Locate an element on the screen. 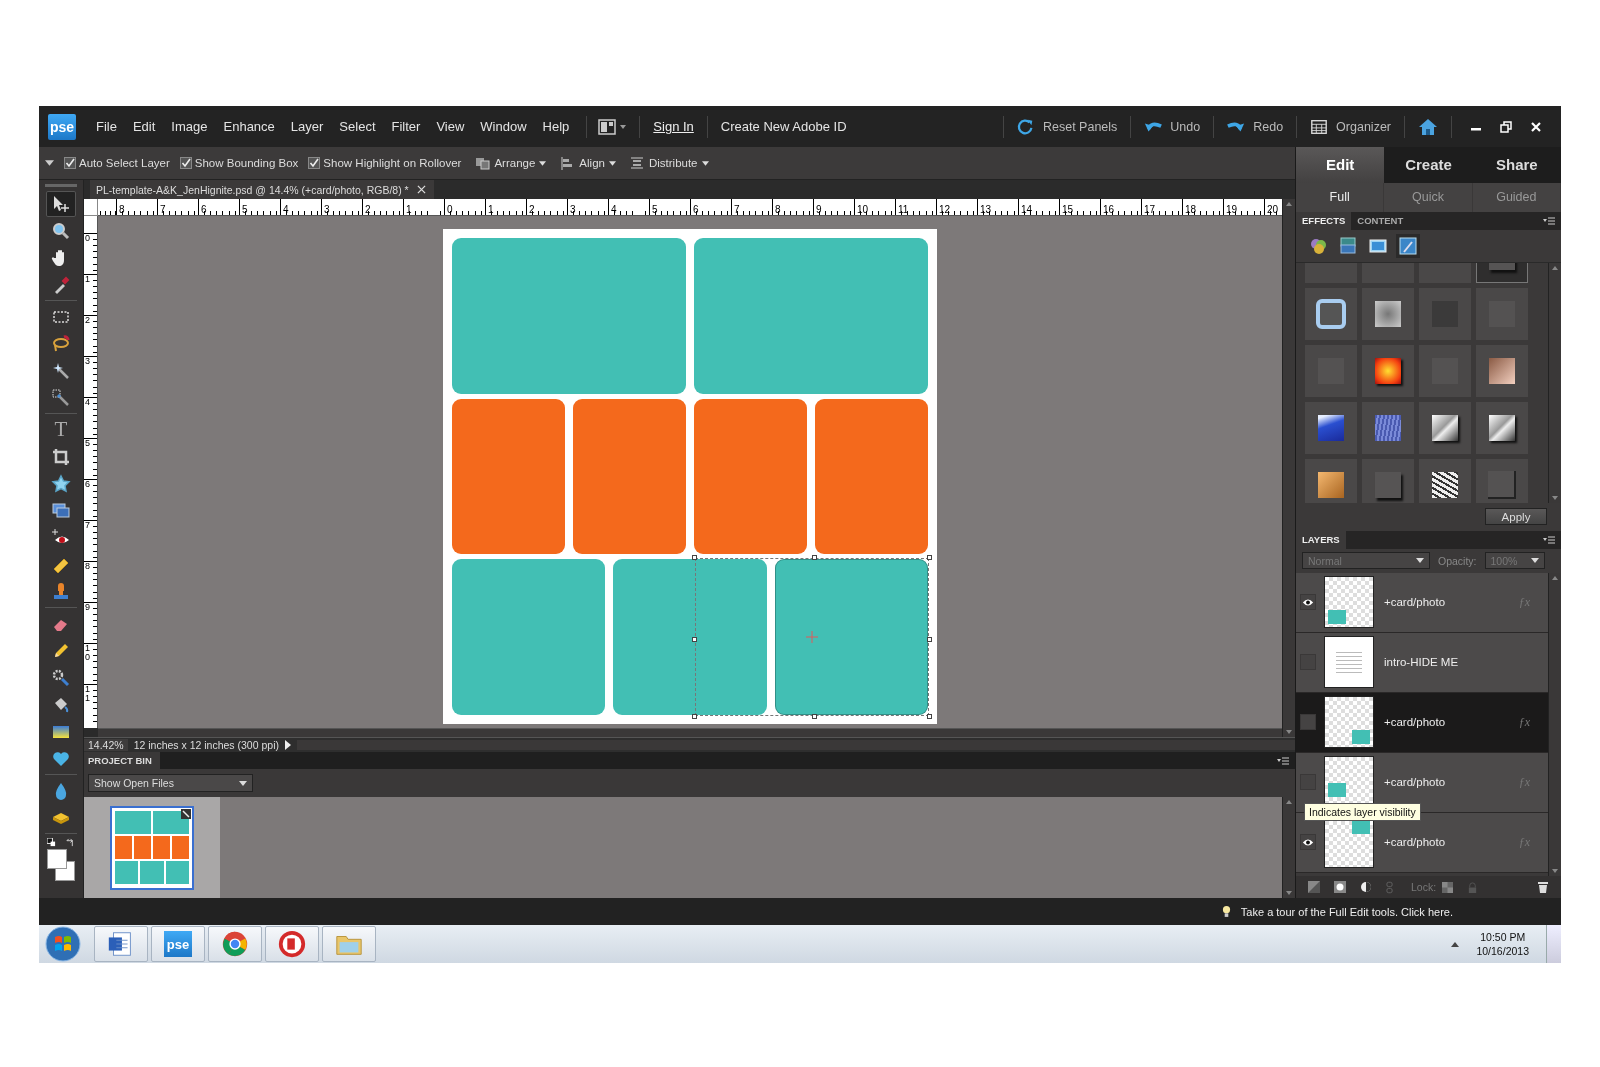  menu-item: Window is located at coordinates (503, 126).